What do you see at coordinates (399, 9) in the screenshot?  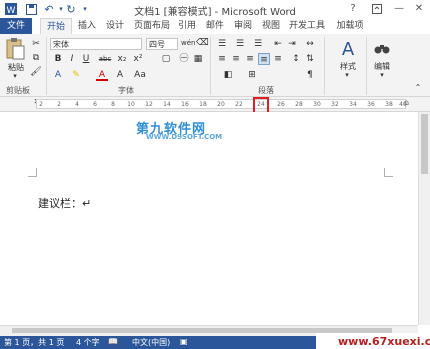 I see `minimize-button: —` at bounding box center [399, 9].